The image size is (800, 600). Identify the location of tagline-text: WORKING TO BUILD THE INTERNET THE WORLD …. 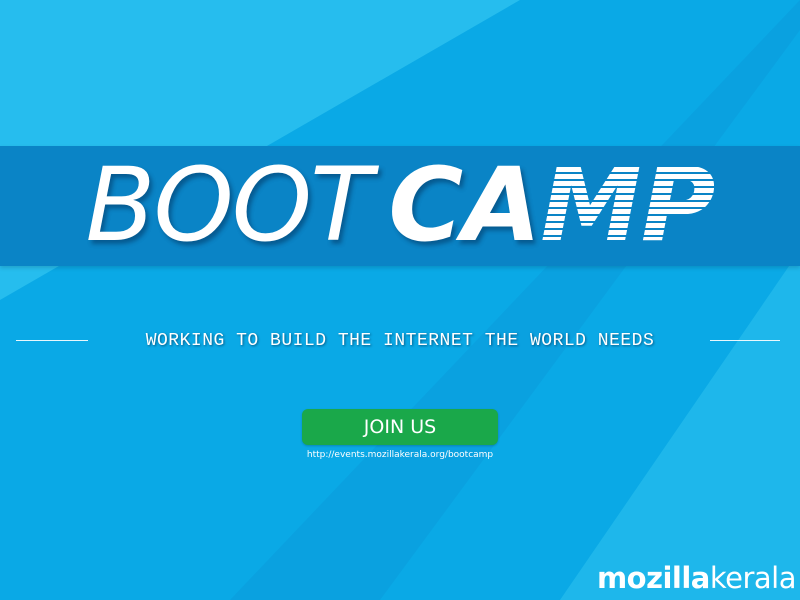
(400, 341).